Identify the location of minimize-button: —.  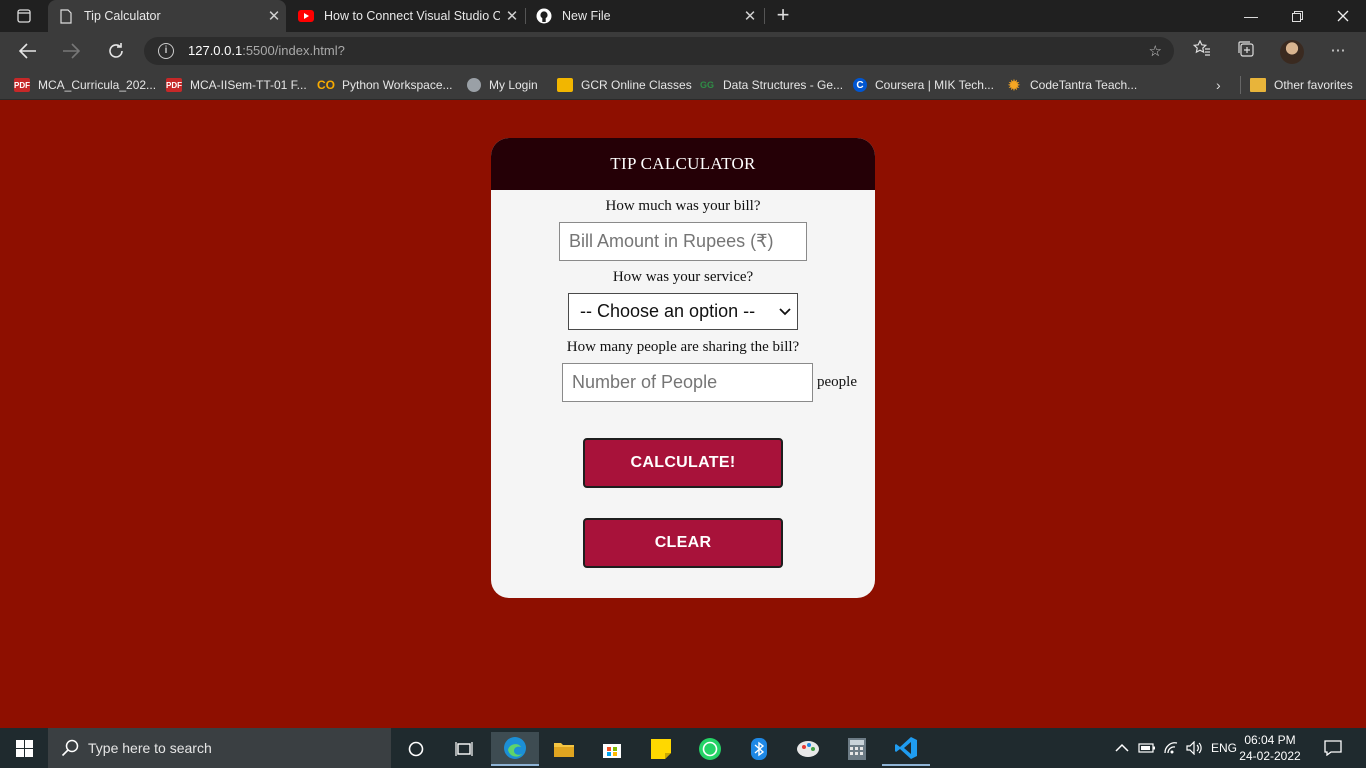
(1251, 16).